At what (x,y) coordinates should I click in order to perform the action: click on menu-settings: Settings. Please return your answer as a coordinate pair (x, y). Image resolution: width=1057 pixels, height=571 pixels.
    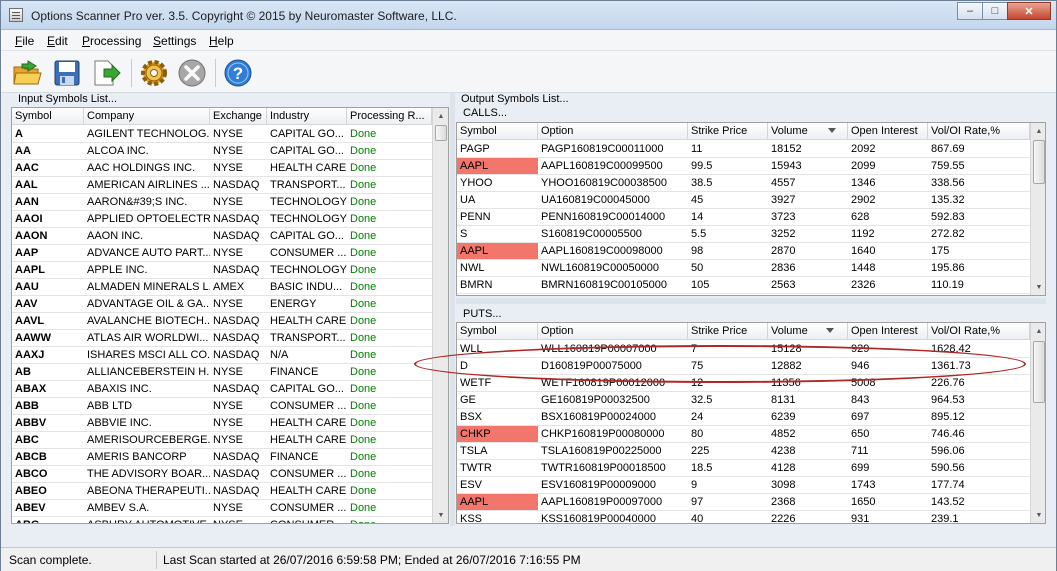
    Looking at the image, I should click on (174, 41).